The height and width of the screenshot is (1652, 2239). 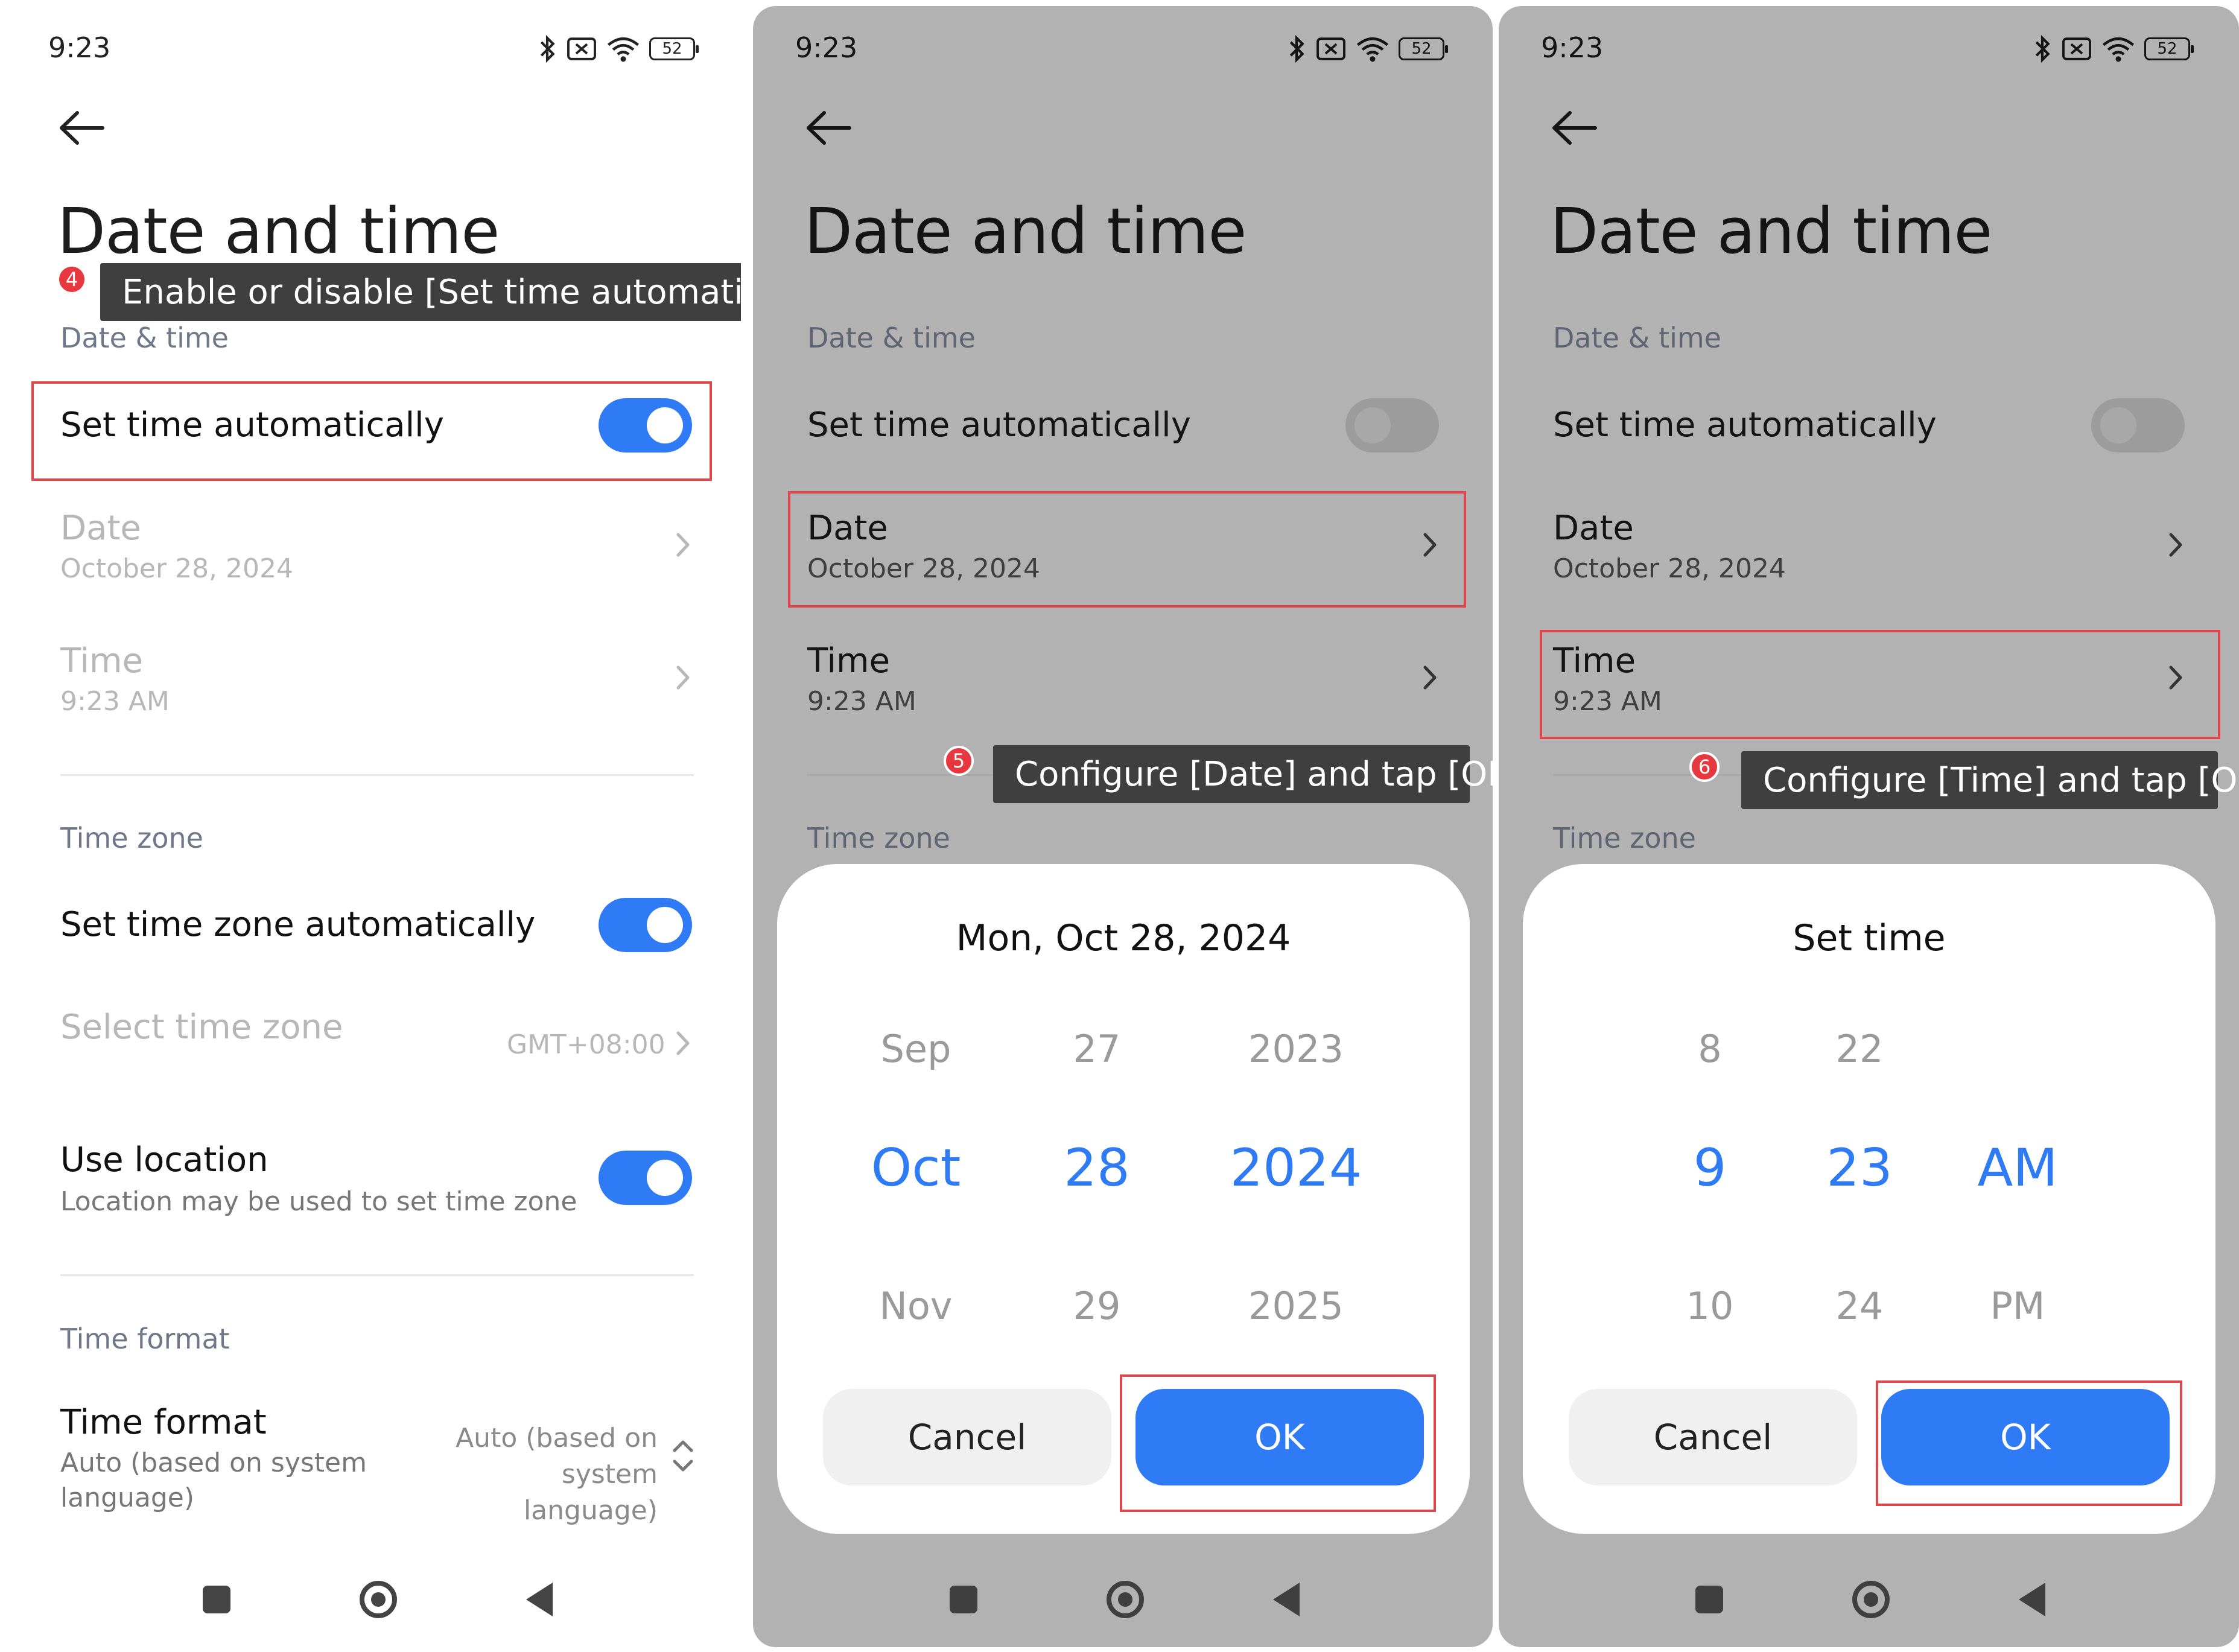 What do you see at coordinates (683, 1456) in the screenshot?
I see `expand-collapse-icon` at bounding box center [683, 1456].